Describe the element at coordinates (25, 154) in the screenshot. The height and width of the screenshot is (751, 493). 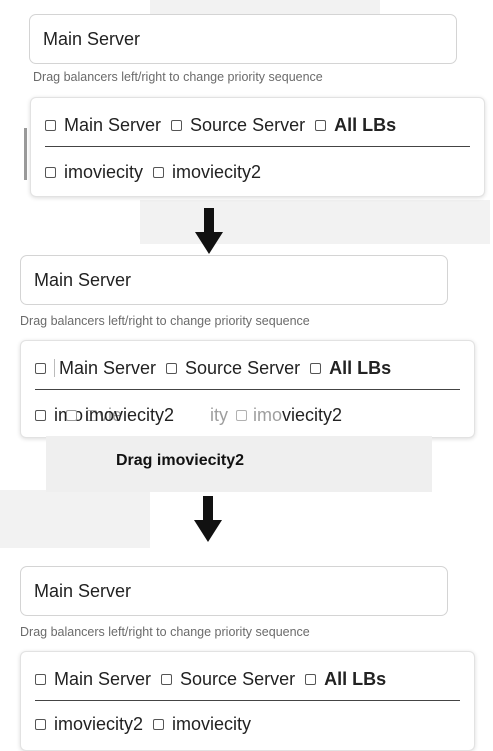
I see `divider-mark` at that location.